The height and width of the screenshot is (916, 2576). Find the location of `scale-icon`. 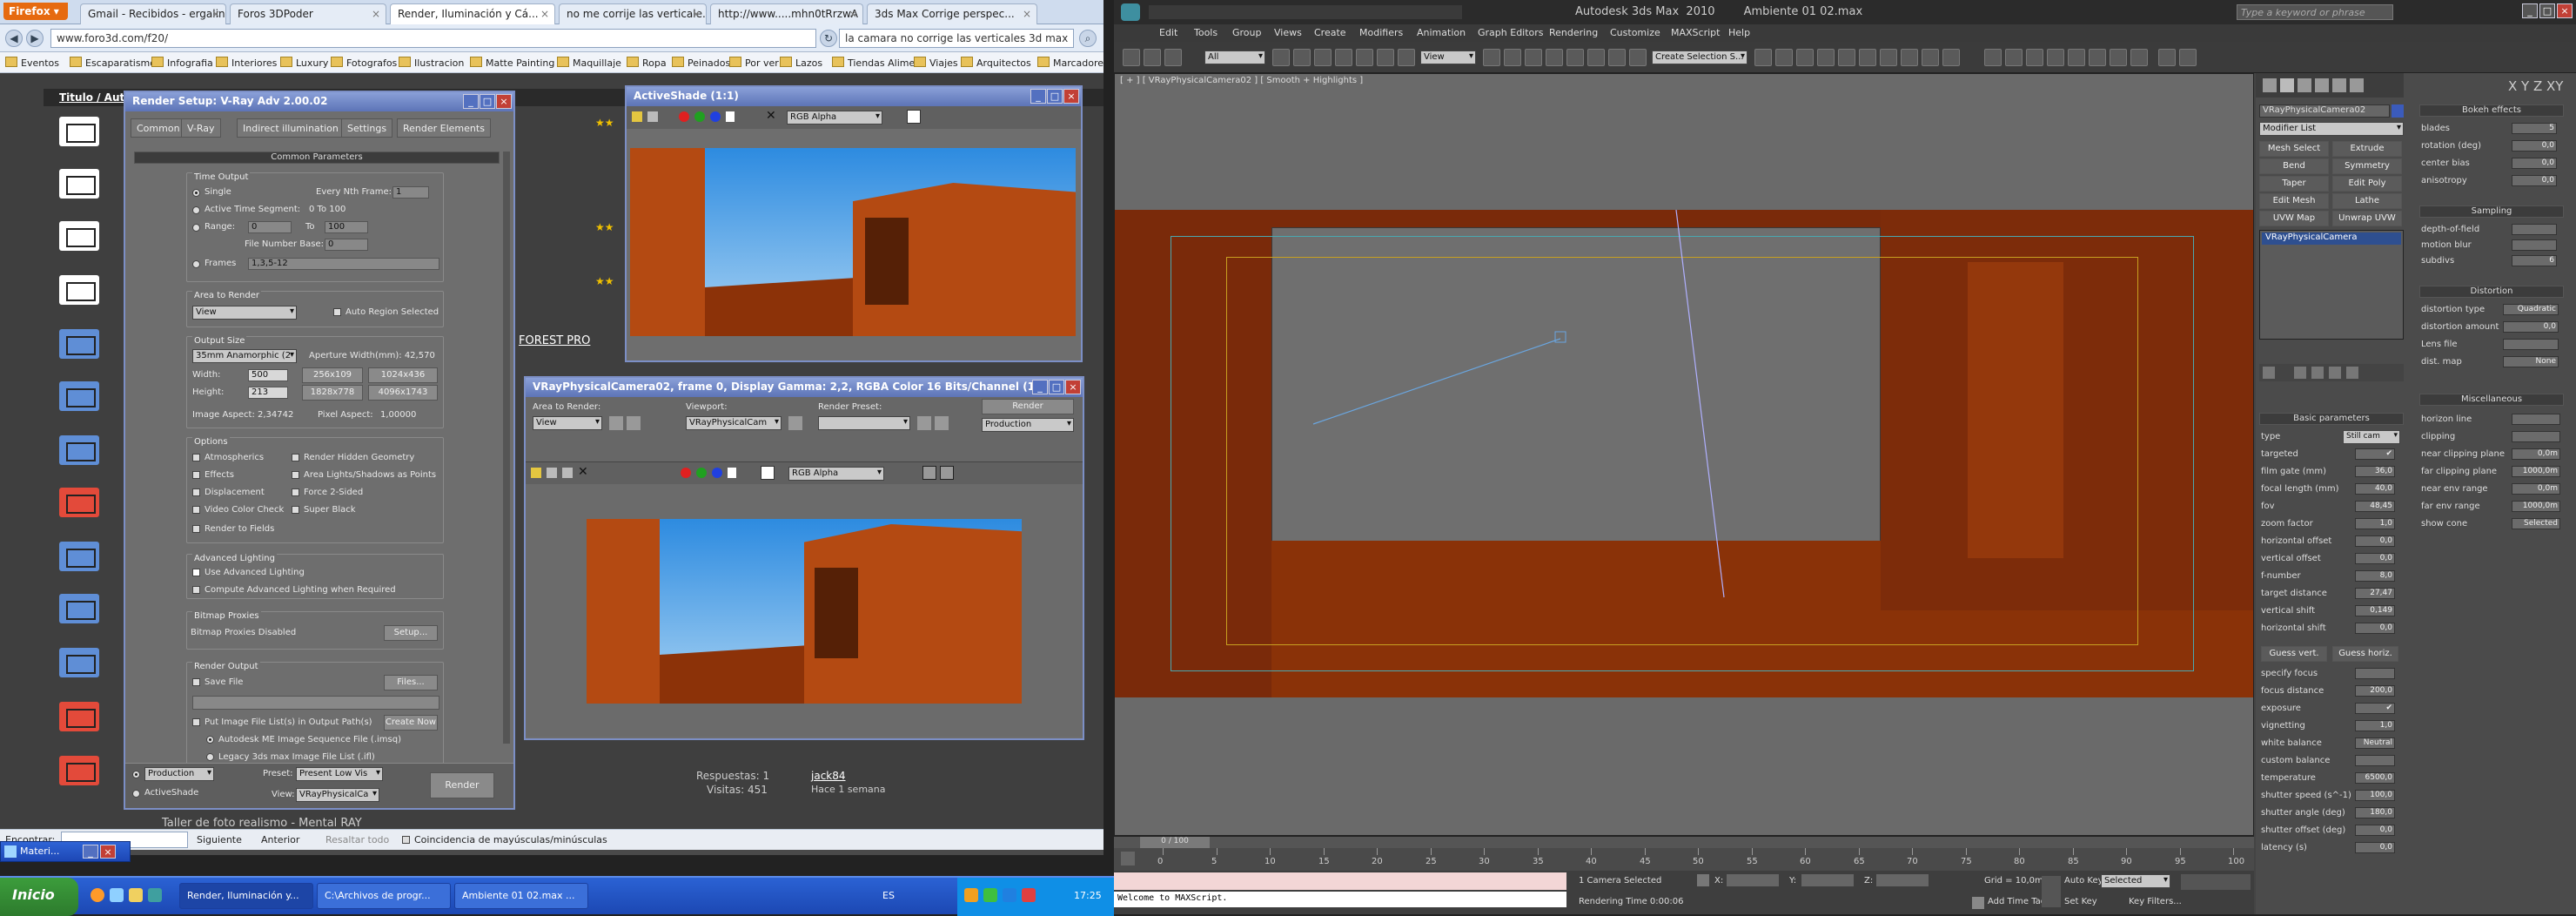

scale-icon is located at coordinates (1407, 57).